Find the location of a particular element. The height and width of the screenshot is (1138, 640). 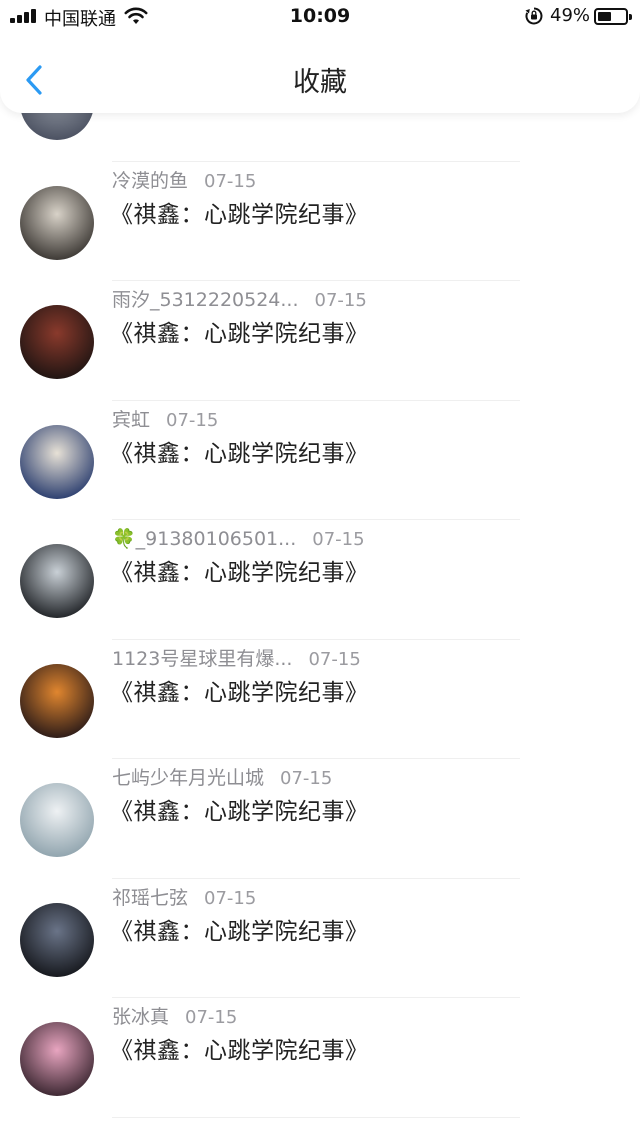

user-name: 宾虹 is located at coordinates (131, 419).